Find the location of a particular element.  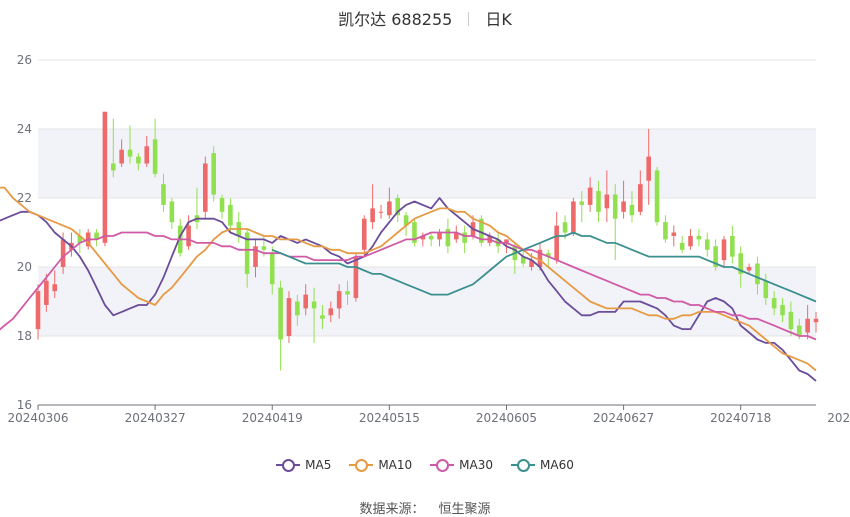

y-tick-label: 18 is located at coordinates (24, 336).